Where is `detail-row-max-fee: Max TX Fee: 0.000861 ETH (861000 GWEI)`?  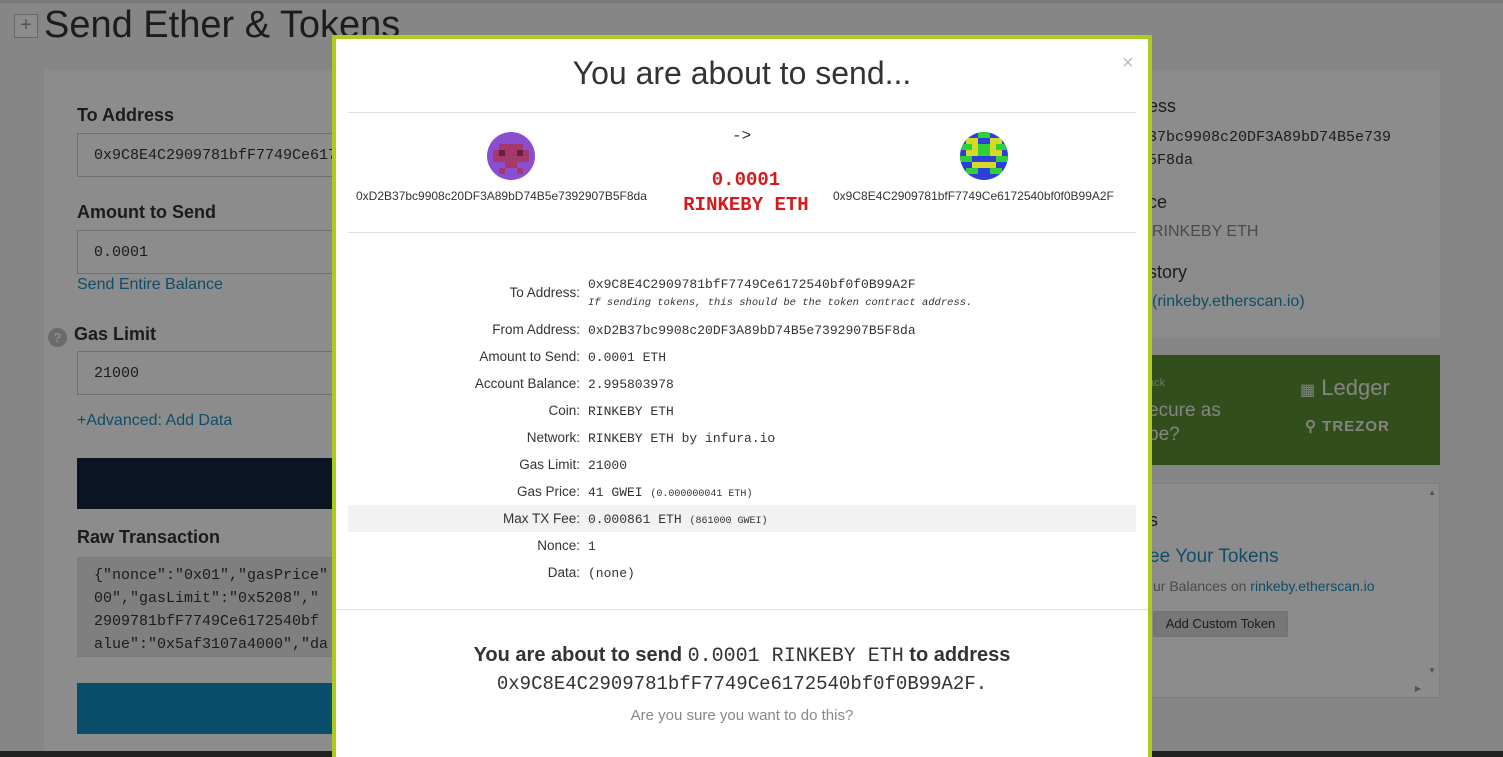 detail-row-max-fee: Max TX Fee: 0.000861 ETH (861000 GWEI) is located at coordinates (742, 518).